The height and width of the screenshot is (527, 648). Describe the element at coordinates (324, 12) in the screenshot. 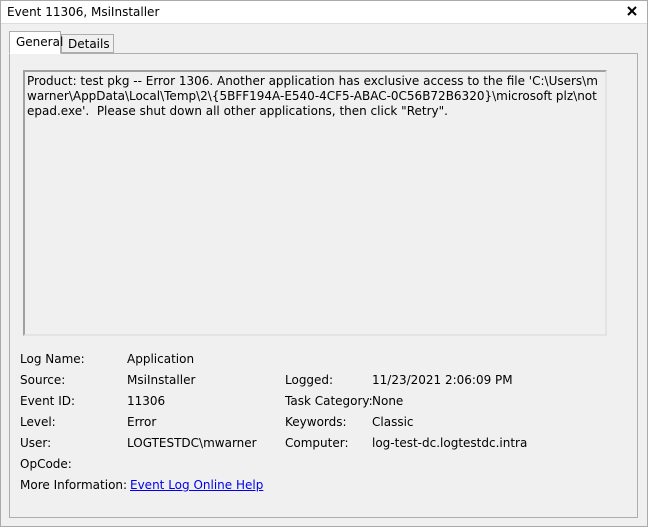

I see `title-bar: Event 11306, MsiInstaller` at that location.